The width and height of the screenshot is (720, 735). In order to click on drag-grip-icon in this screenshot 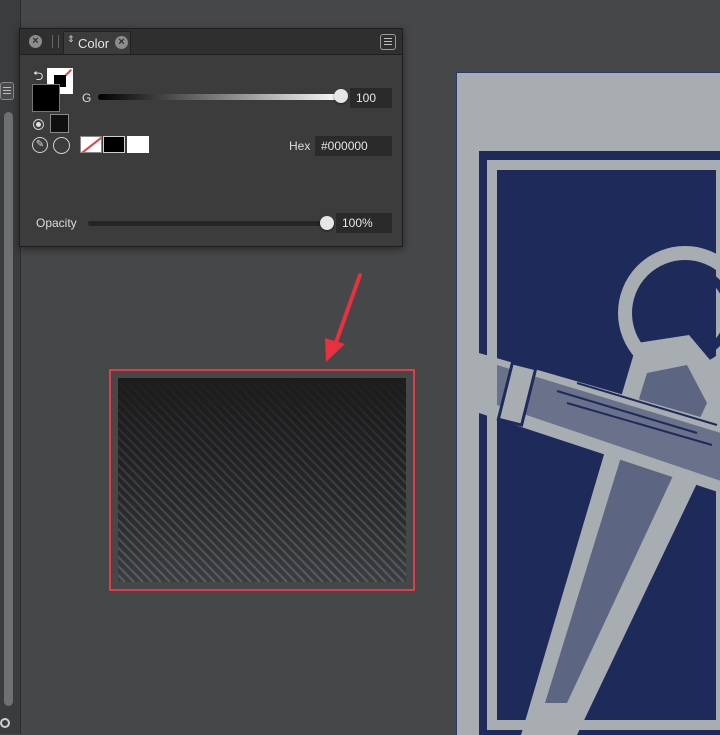, I will do `click(55, 41)`.